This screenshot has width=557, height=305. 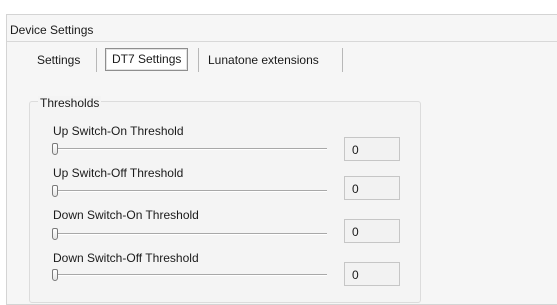 What do you see at coordinates (372, 274) in the screenshot?
I see `down-switch-off-threshold-value-field: 0` at bounding box center [372, 274].